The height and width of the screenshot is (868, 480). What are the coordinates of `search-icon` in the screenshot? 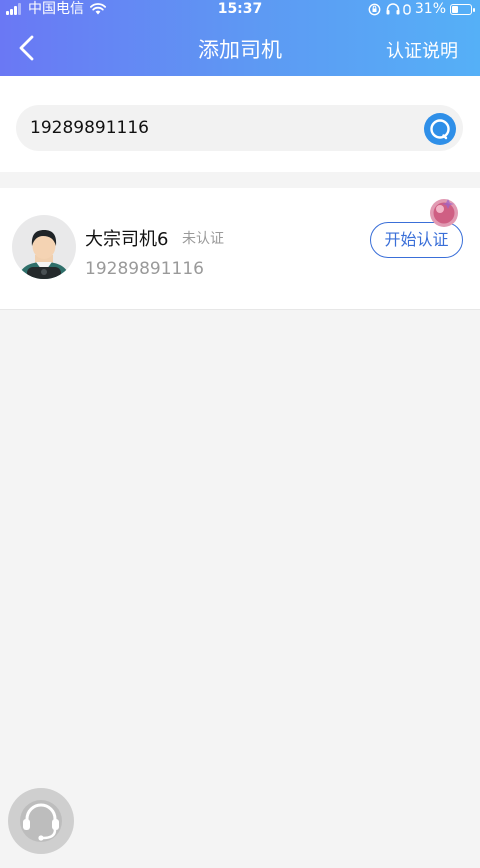 It's located at (440, 129).